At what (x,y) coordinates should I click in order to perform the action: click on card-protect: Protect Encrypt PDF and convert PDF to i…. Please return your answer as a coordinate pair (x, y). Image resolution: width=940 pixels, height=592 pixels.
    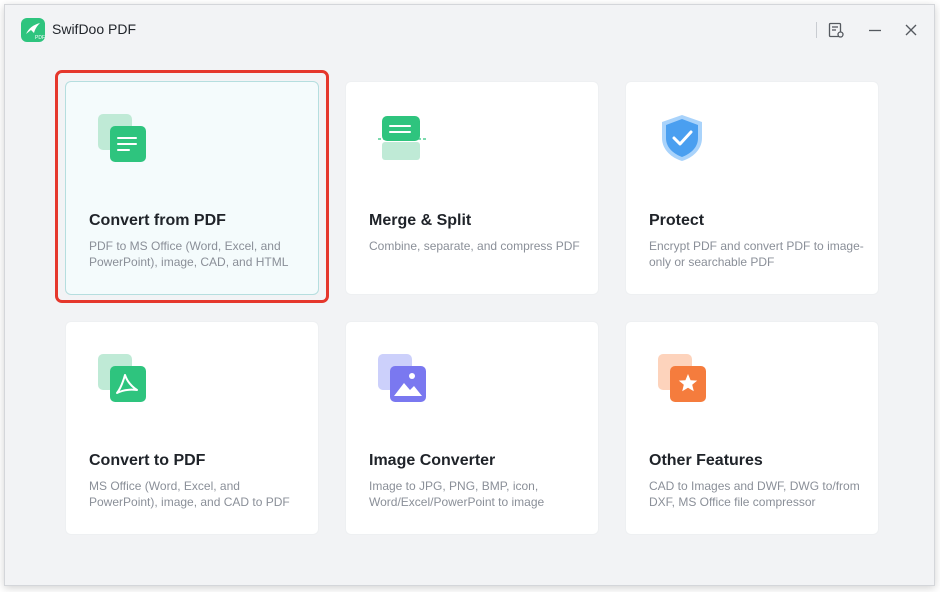
    Looking at the image, I should click on (752, 188).